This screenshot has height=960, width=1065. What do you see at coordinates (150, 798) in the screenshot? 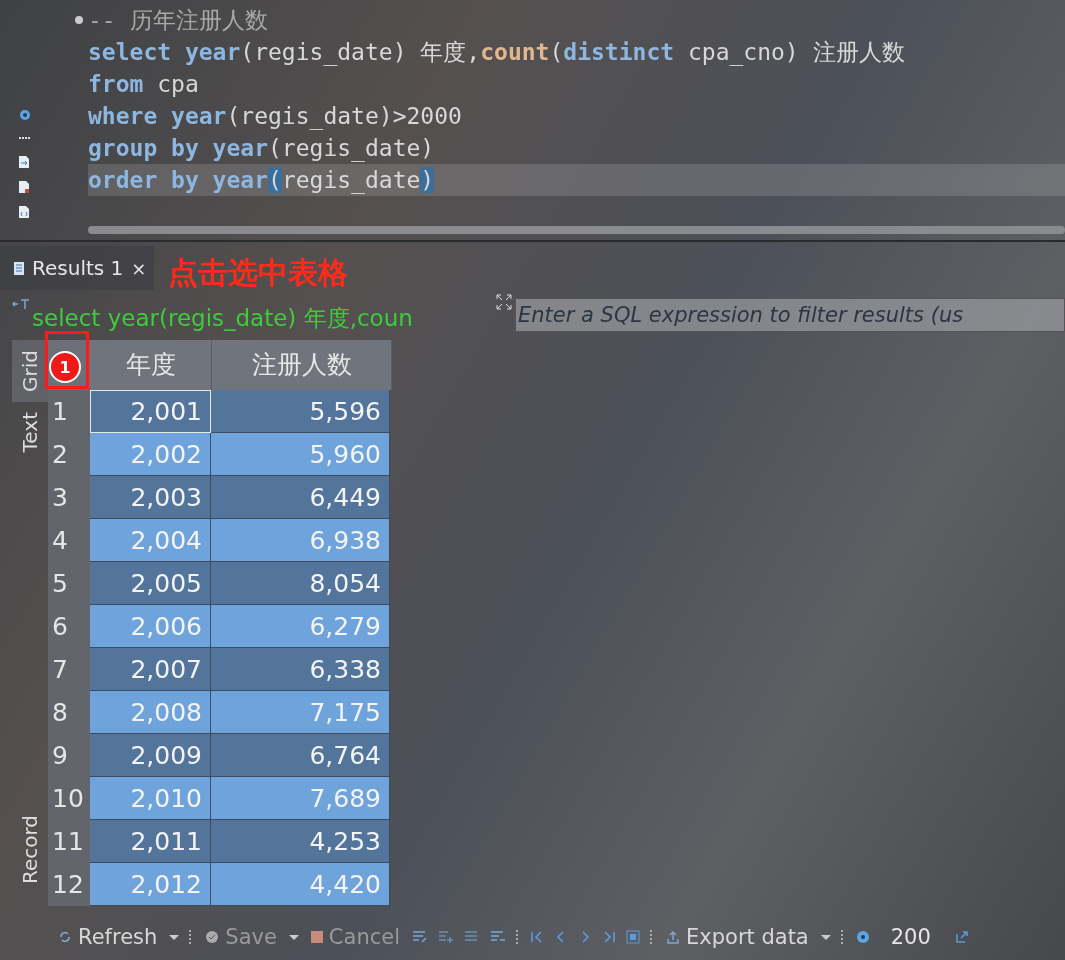
I see `table-cell: 2,010` at bounding box center [150, 798].